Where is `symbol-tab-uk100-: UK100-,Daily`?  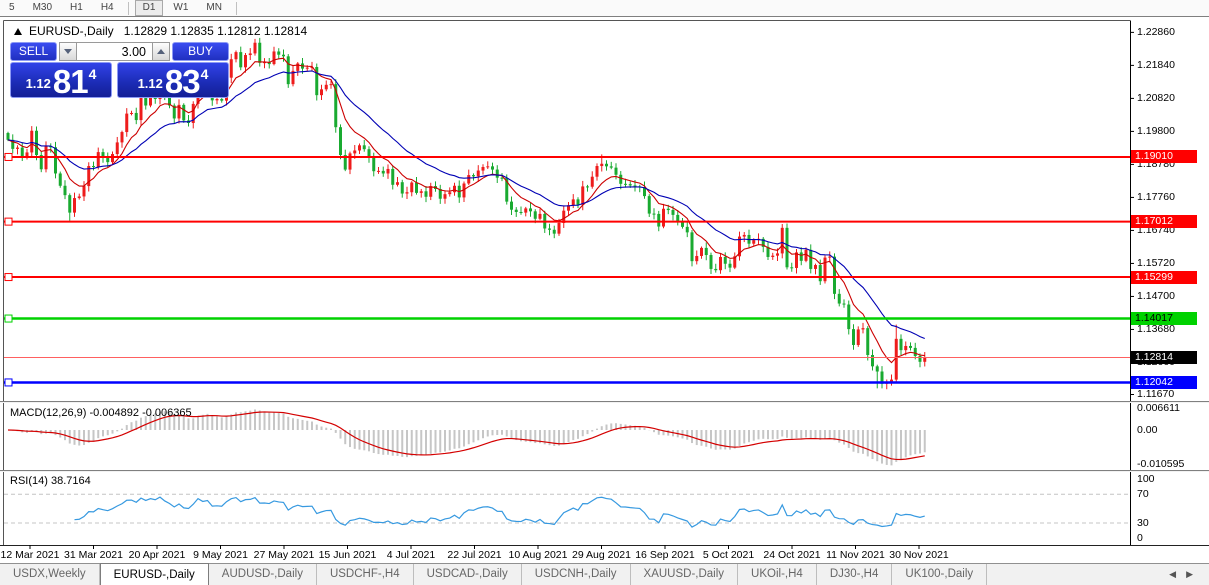 symbol-tab-uk100-: UK100-,Daily is located at coordinates (940, 574).